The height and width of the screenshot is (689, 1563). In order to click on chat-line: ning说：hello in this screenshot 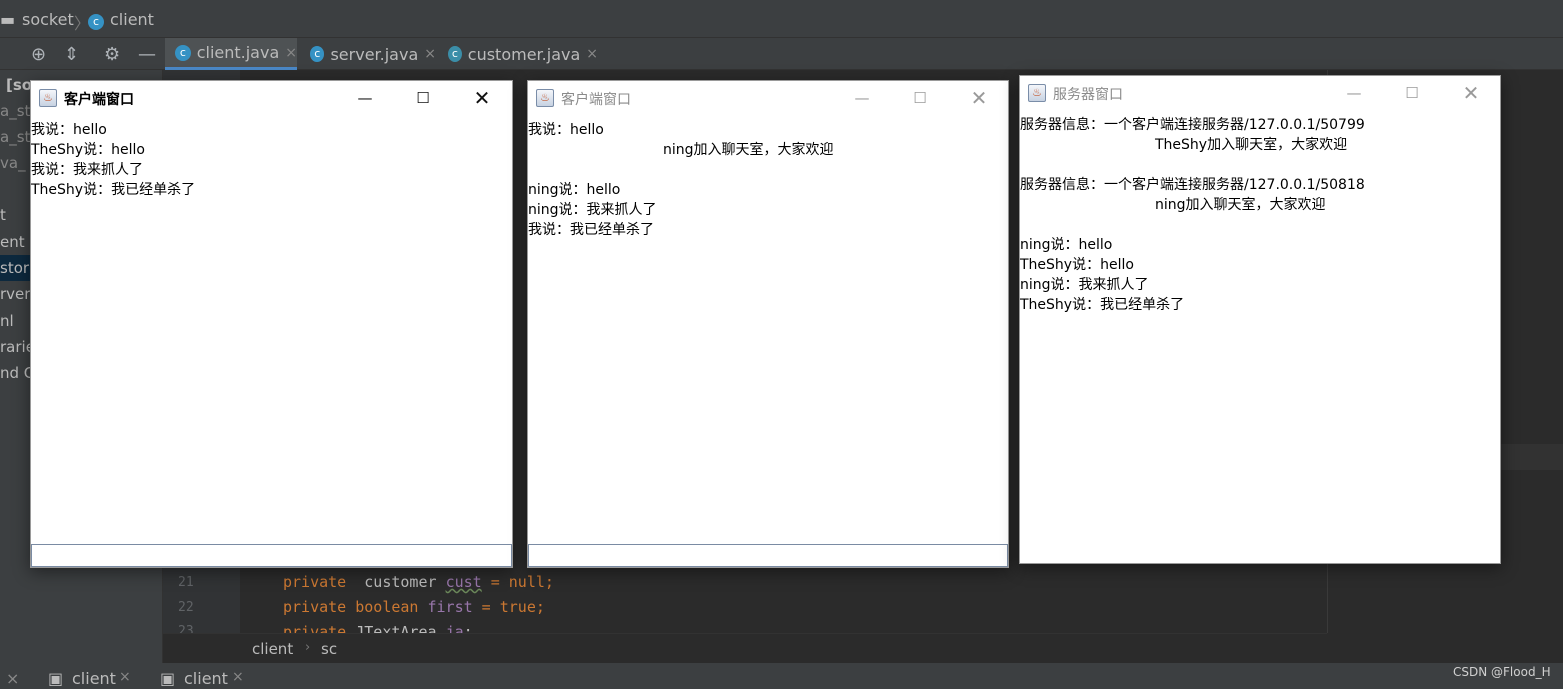, I will do `click(574, 190)`.